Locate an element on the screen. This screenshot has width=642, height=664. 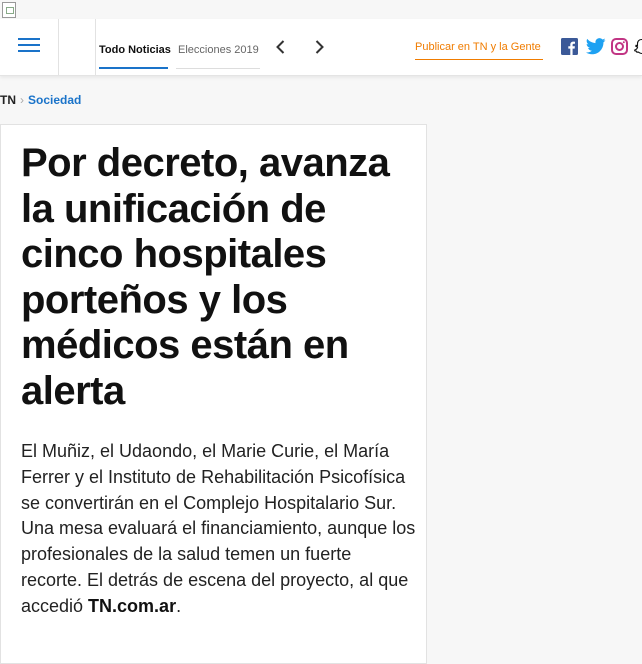
chevron-left-icon is located at coordinates (281, 47).